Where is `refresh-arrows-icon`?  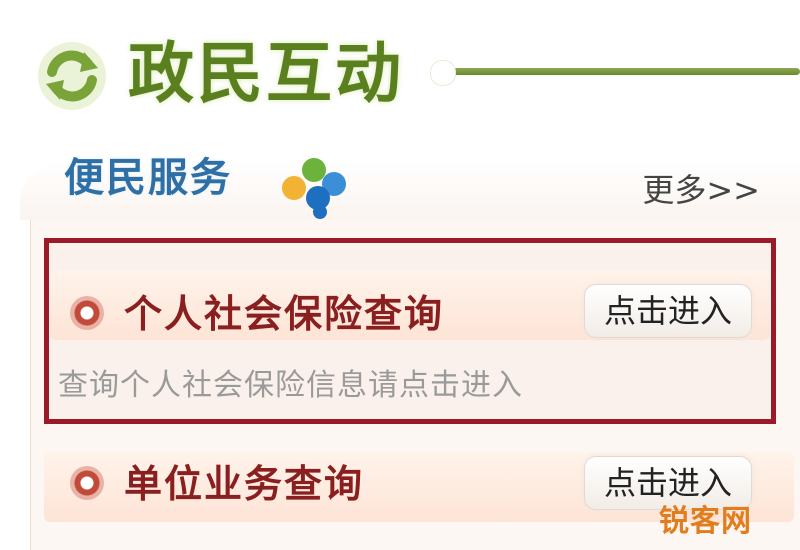
refresh-arrows-icon is located at coordinates (72, 76).